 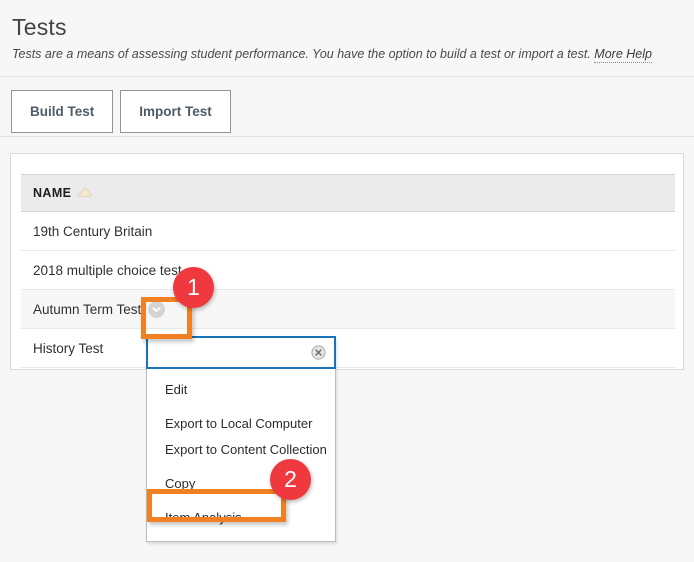 I want to click on column-header-name-label: NAME, so click(x=52, y=193).